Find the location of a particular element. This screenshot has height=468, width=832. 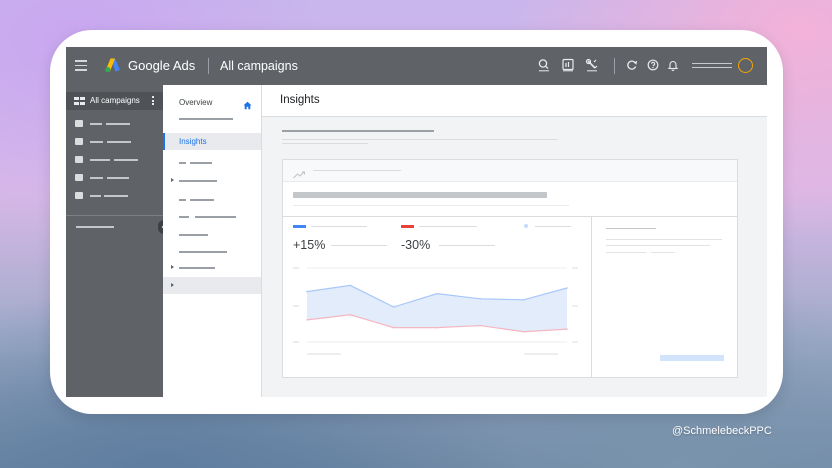

more-vert-icon is located at coordinates (153, 100).